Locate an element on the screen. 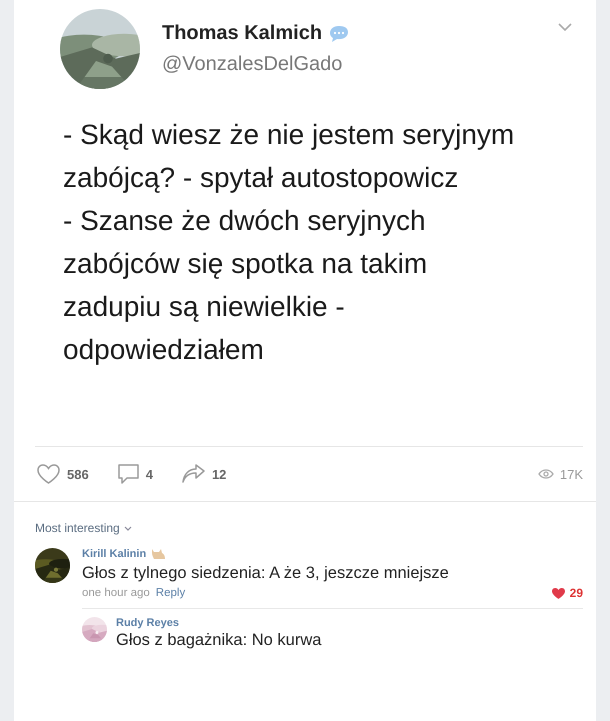 The width and height of the screenshot is (610, 721). comment-text: Głos z bagażnika: No kurwa is located at coordinates (219, 640).